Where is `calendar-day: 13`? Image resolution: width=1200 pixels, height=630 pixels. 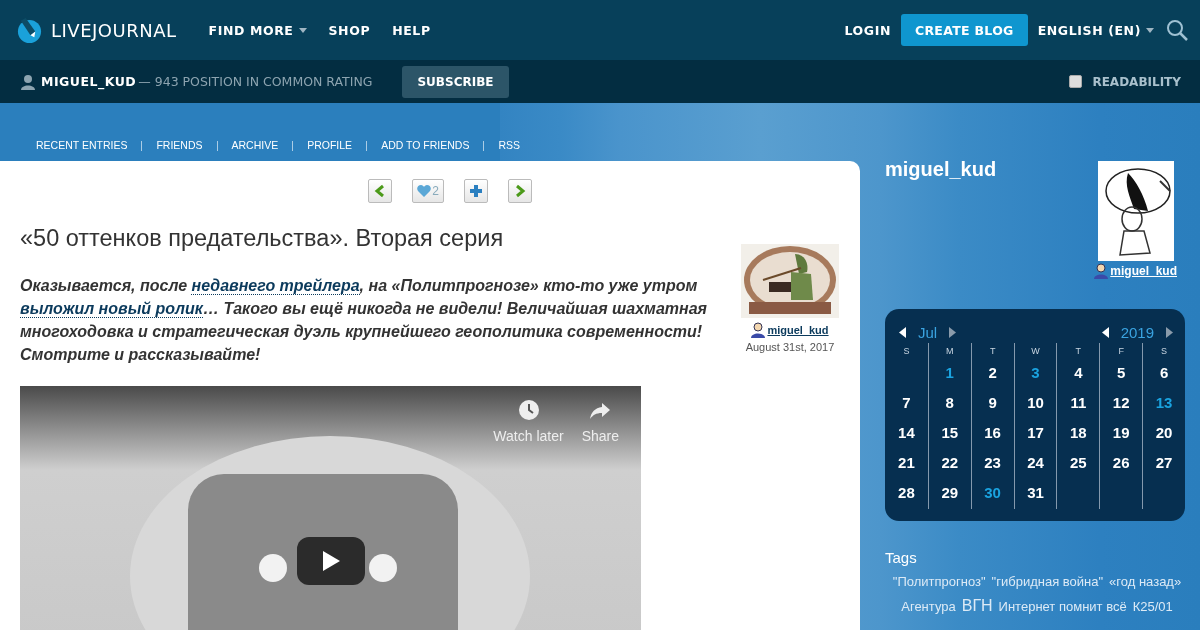
calendar-day: 13 is located at coordinates (1164, 404).